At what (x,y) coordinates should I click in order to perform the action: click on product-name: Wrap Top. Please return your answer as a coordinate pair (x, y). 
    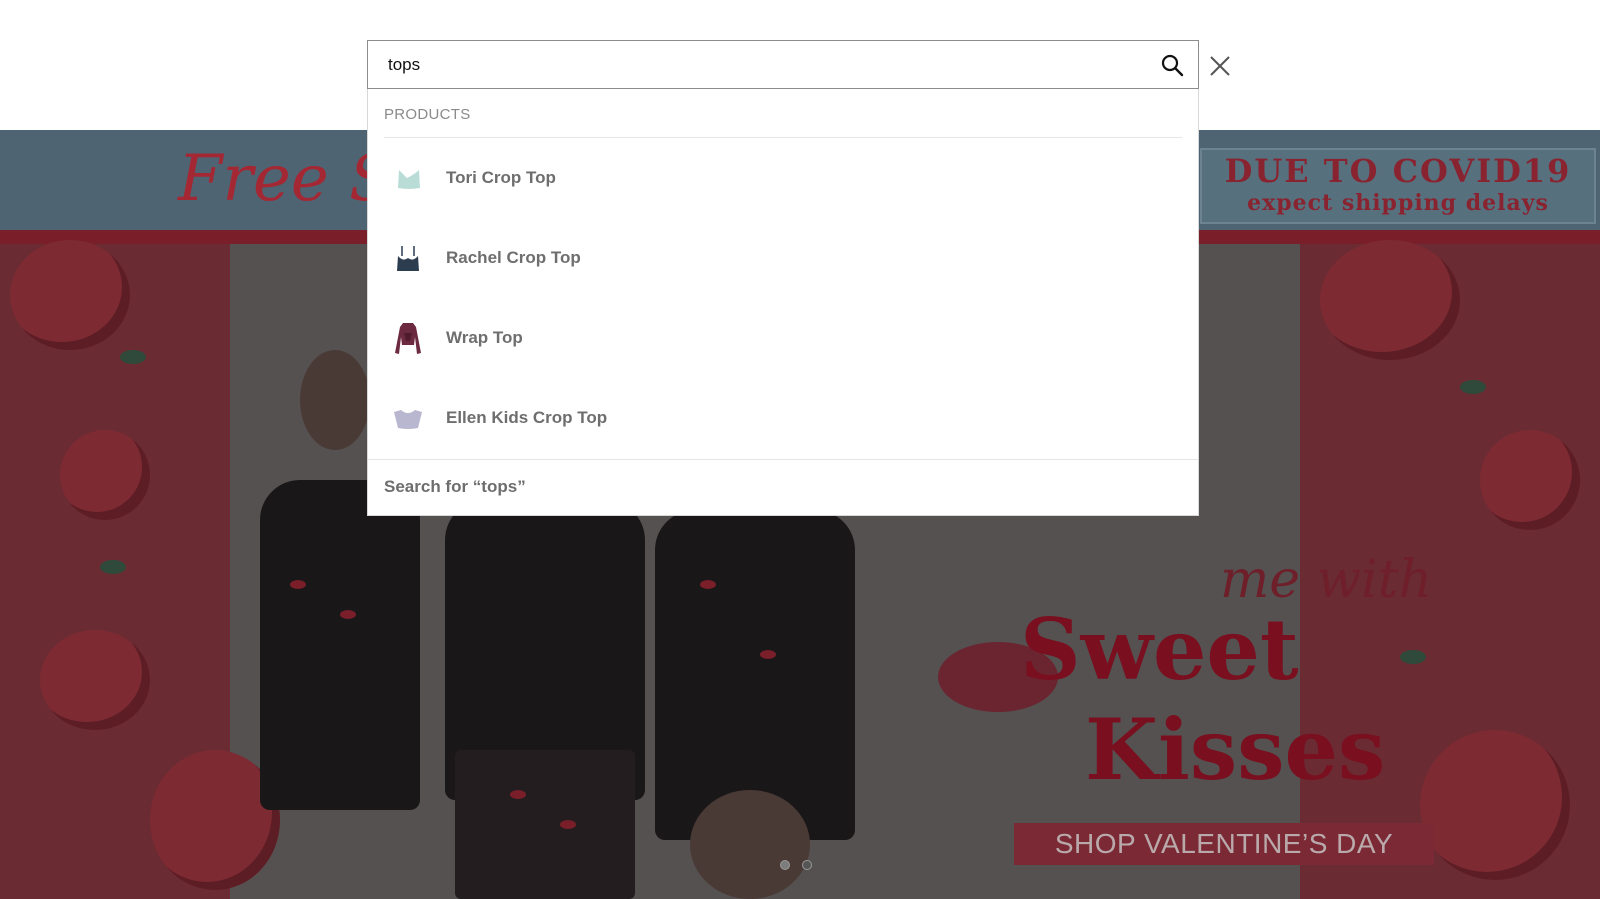
    Looking at the image, I should click on (484, 337).